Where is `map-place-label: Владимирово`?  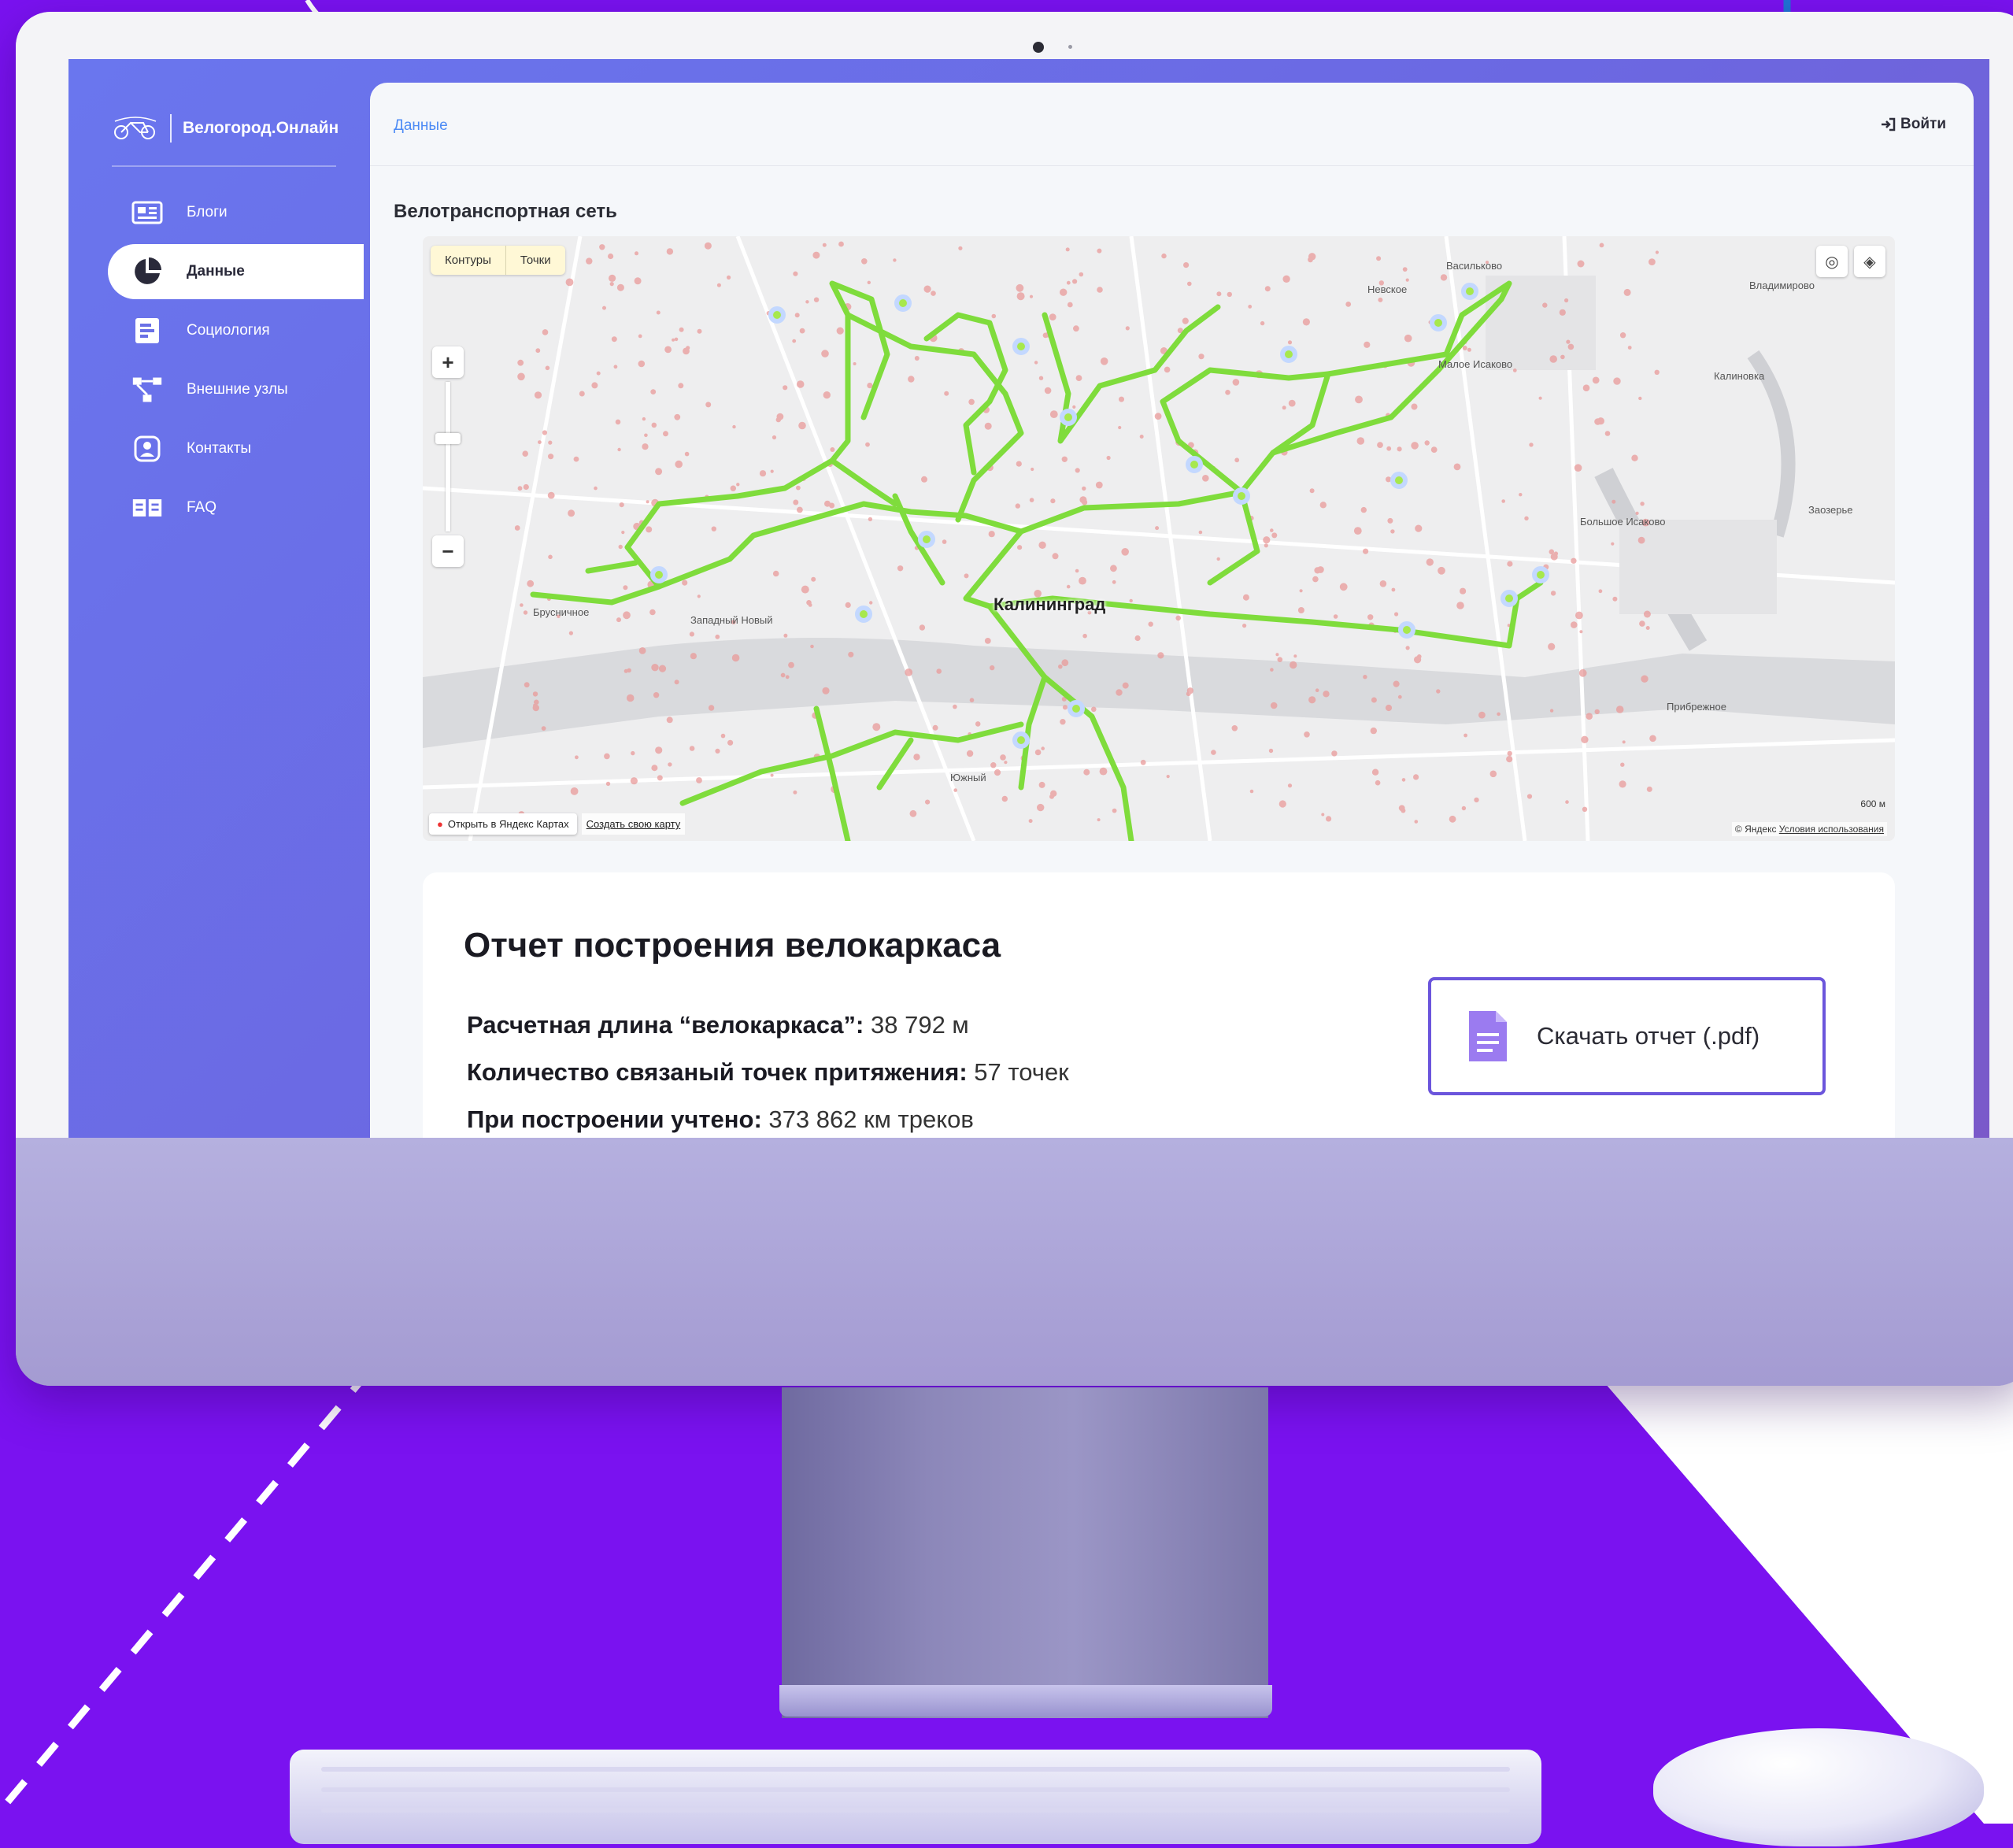 map-place-label: Владимирово is located at coordinates (1782, 285).